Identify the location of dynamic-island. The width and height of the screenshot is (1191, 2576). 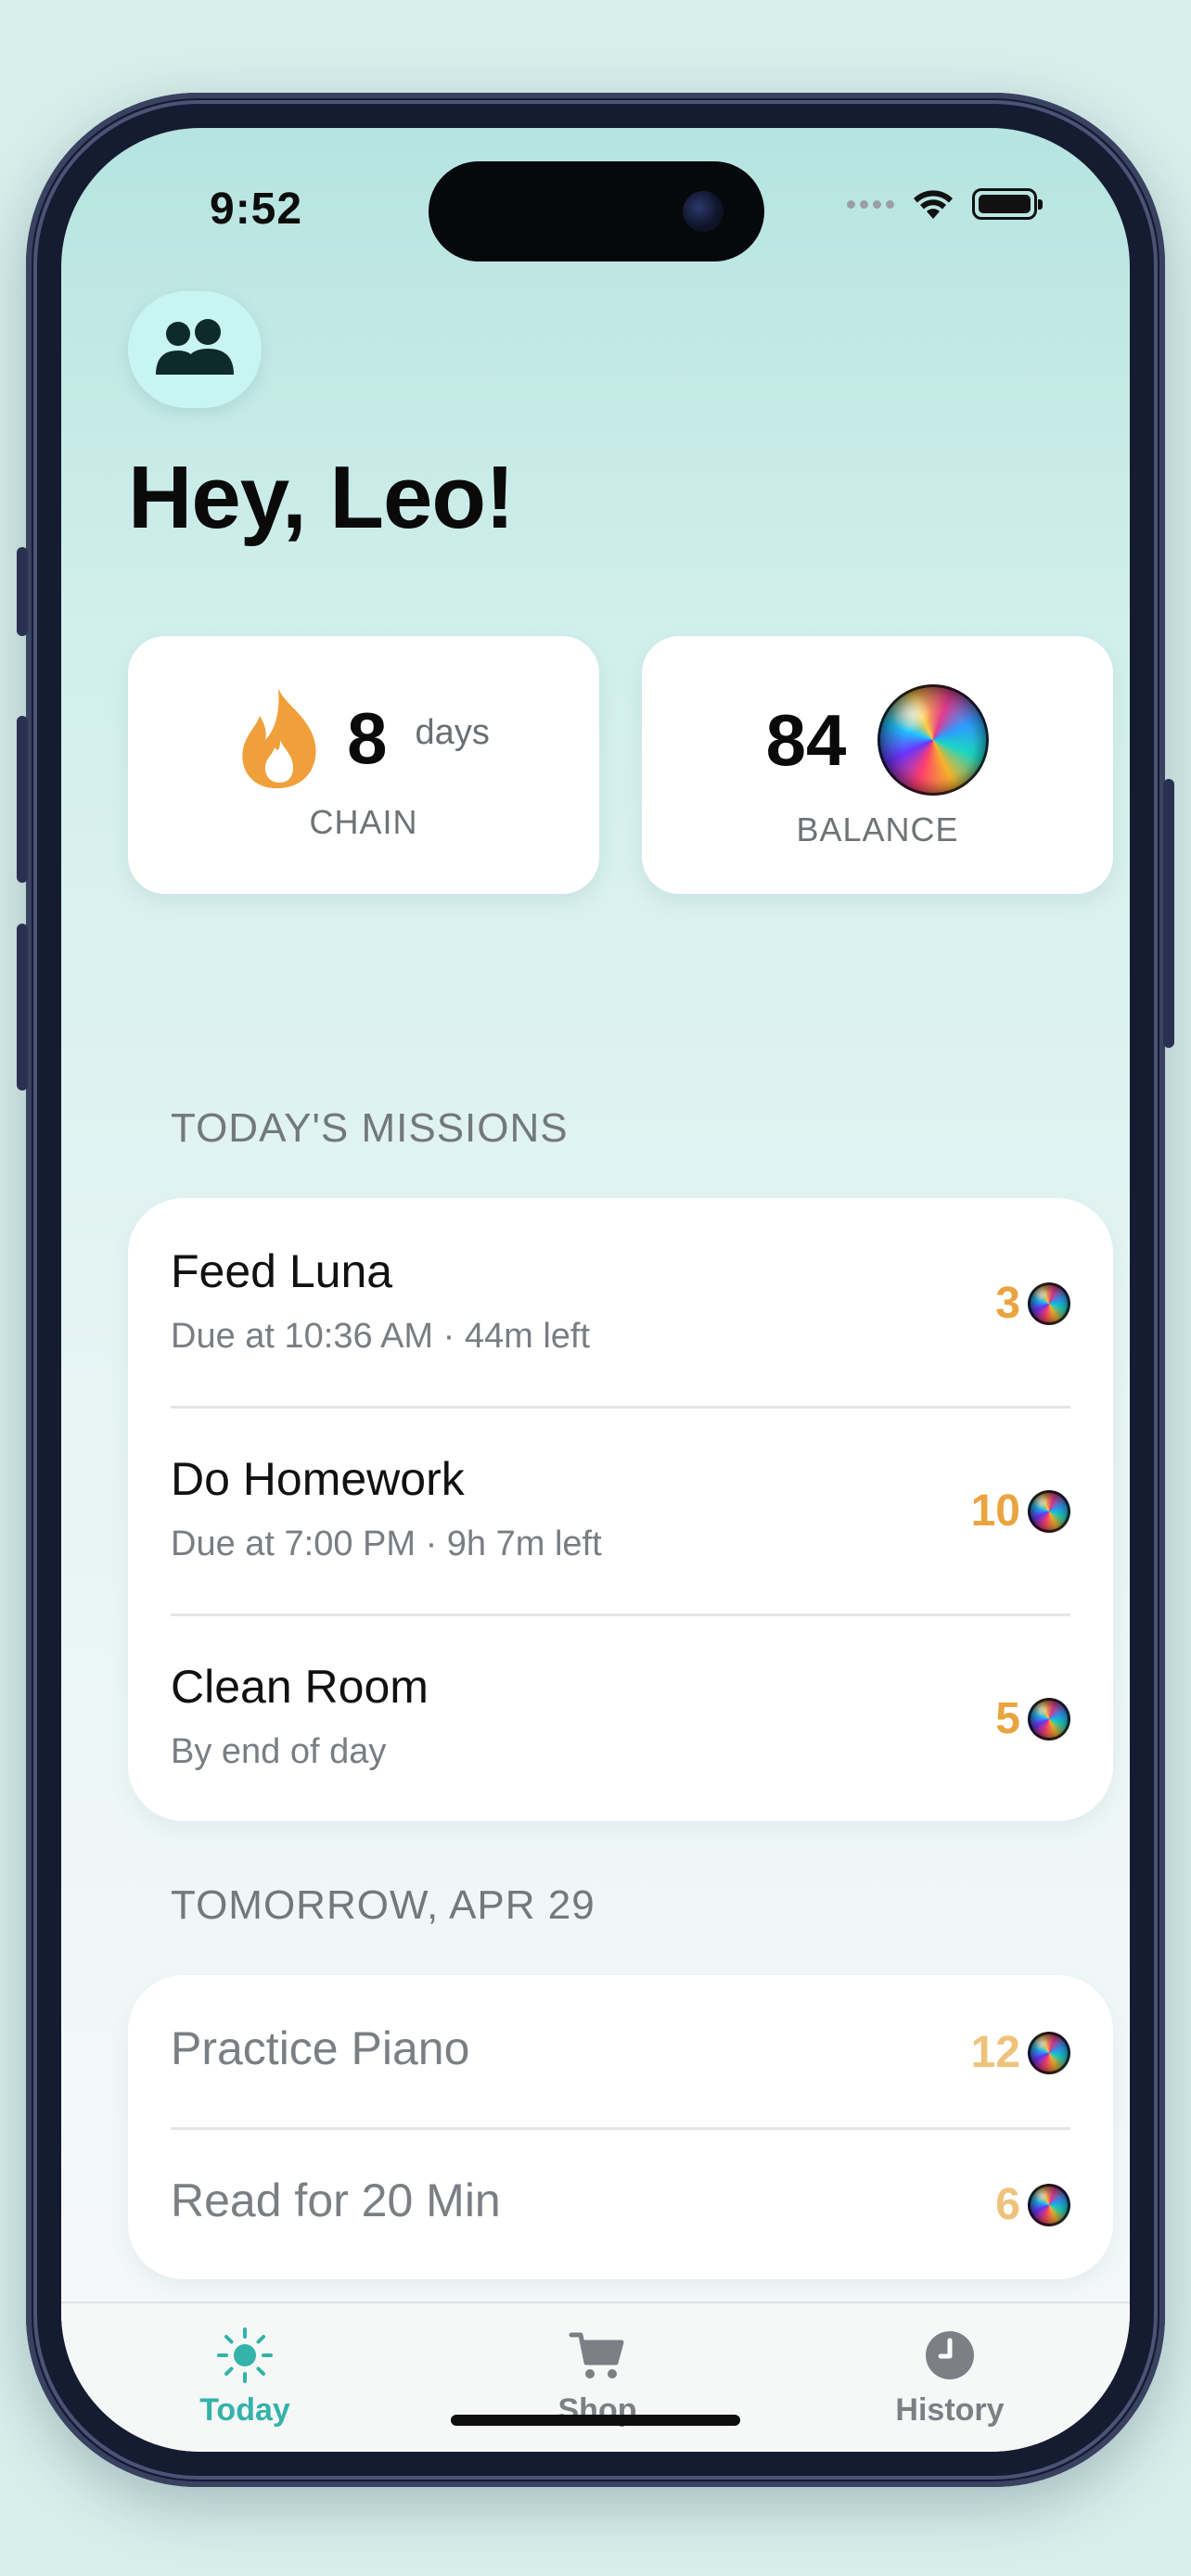
(597, 211).